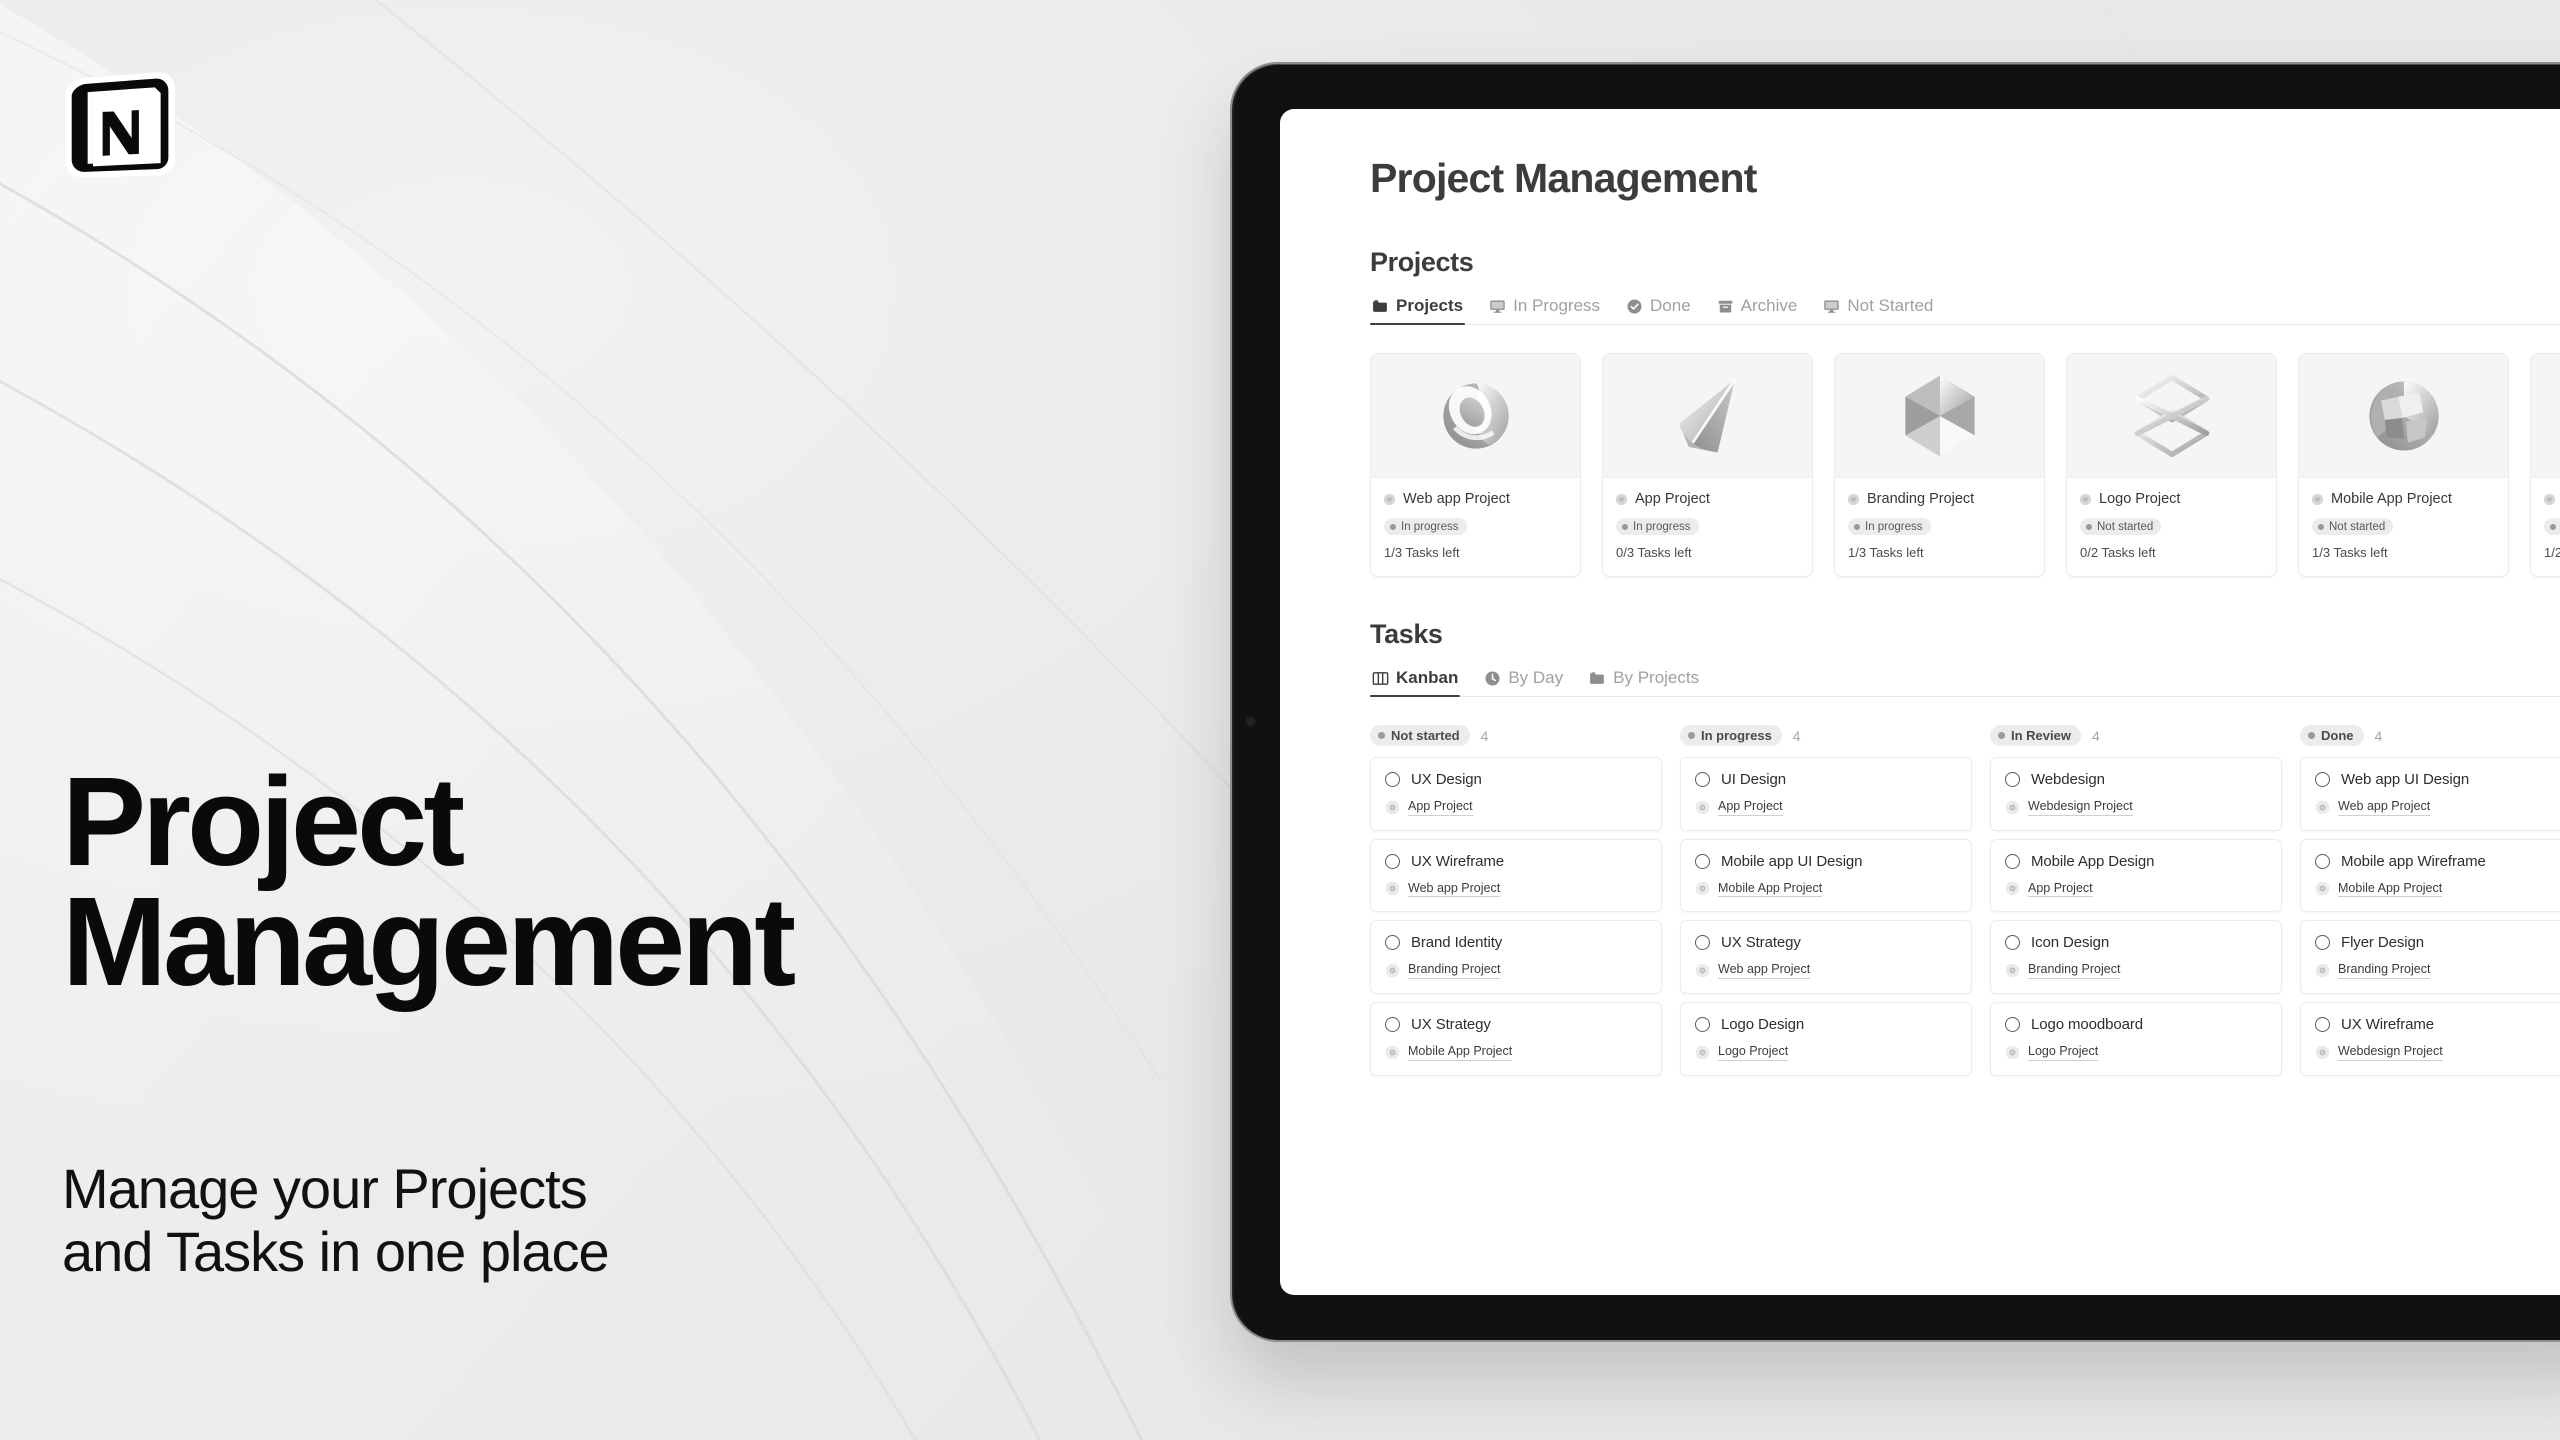 This screenshot has height=1440, width=2560. What do you see at coordinates (1826, 957) in the screenshot?
I see `task-card: UX Strategy Web app Project` at bounding box center [1826, 957].